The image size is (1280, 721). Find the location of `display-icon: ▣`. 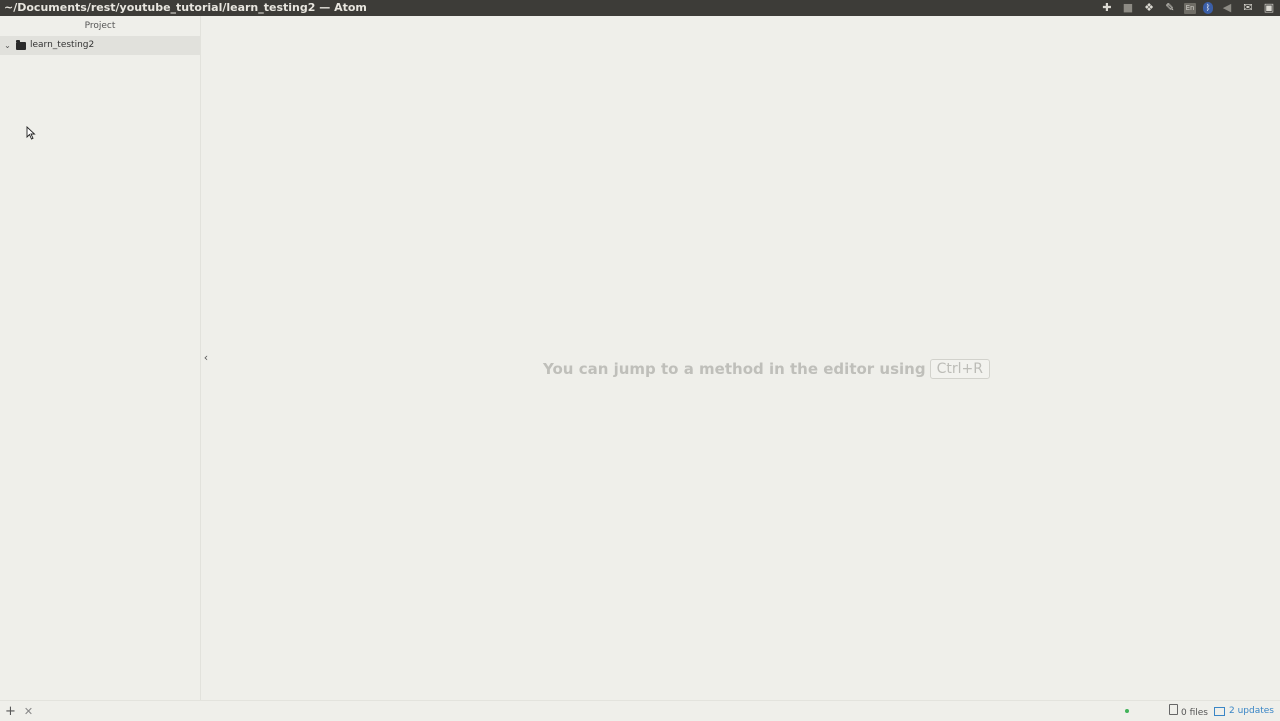

display-icon: ▣ is located at coordinates (1269, 7).